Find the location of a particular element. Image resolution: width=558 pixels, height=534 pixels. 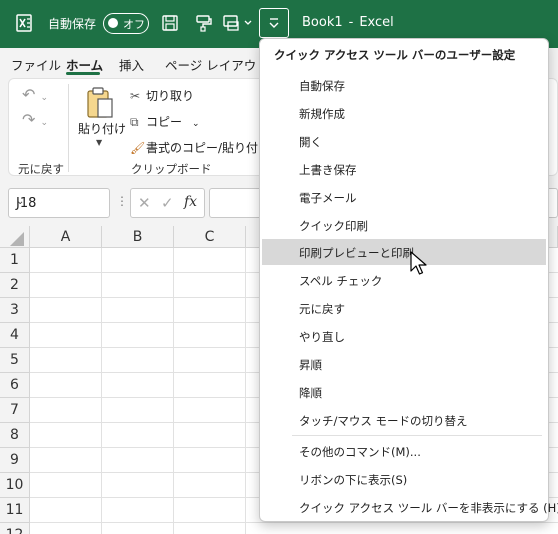

row-header: 3 is located at coordinates (15, 310).